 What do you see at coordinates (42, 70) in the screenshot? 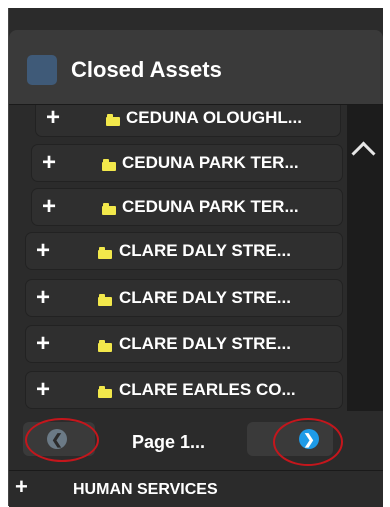
I see `category-color-swatch` at bounding box center [42, 70].